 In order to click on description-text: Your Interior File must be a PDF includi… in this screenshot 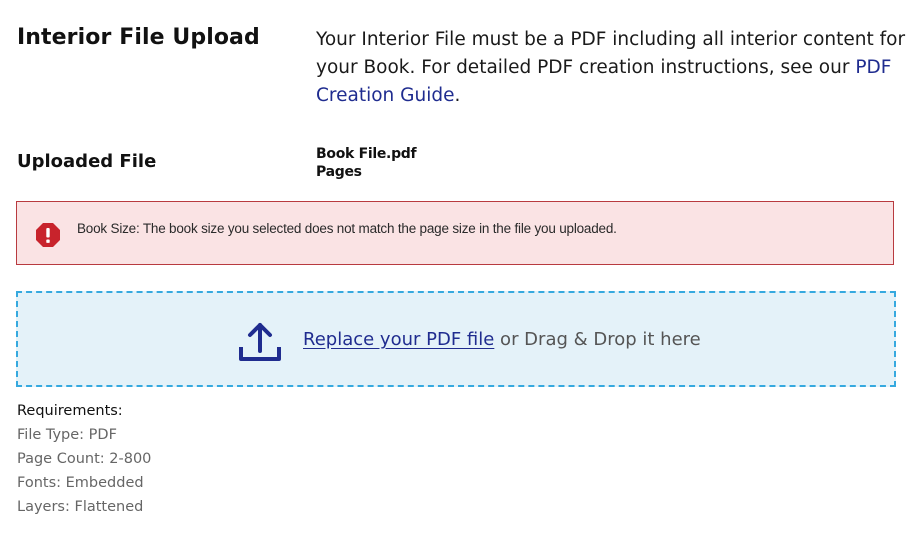, I will do `click(611, 53)`.